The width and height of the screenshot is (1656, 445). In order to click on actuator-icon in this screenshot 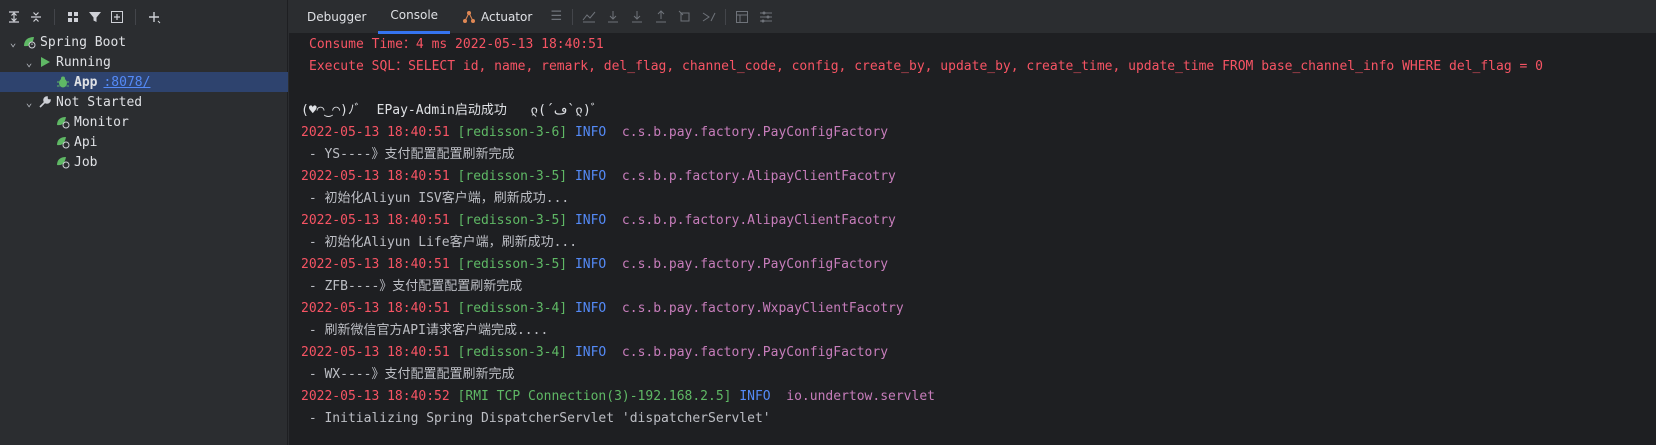, I will do `click(469, 17)`.